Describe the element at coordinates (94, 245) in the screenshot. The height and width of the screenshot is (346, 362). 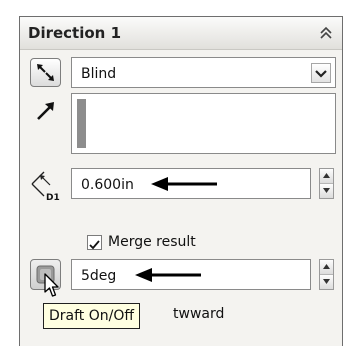
I see `checkmark-icon` at that location.